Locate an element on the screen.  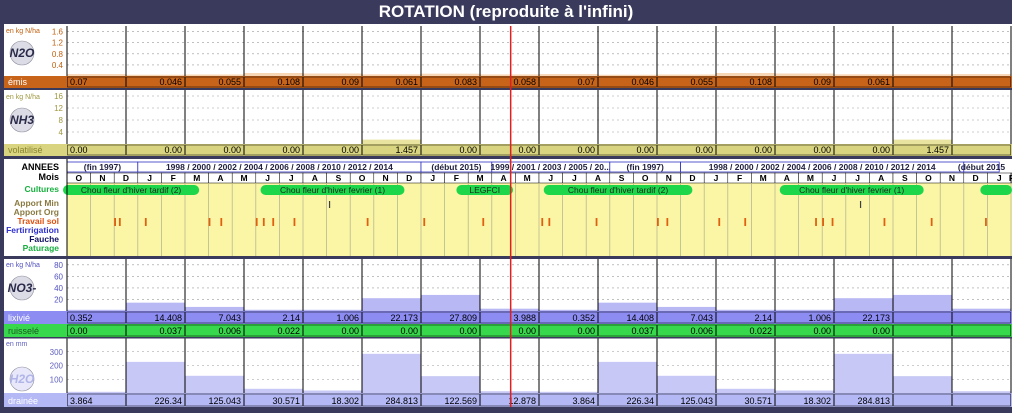
h2o-value: 3.864 is located at coordinates (583, 401).